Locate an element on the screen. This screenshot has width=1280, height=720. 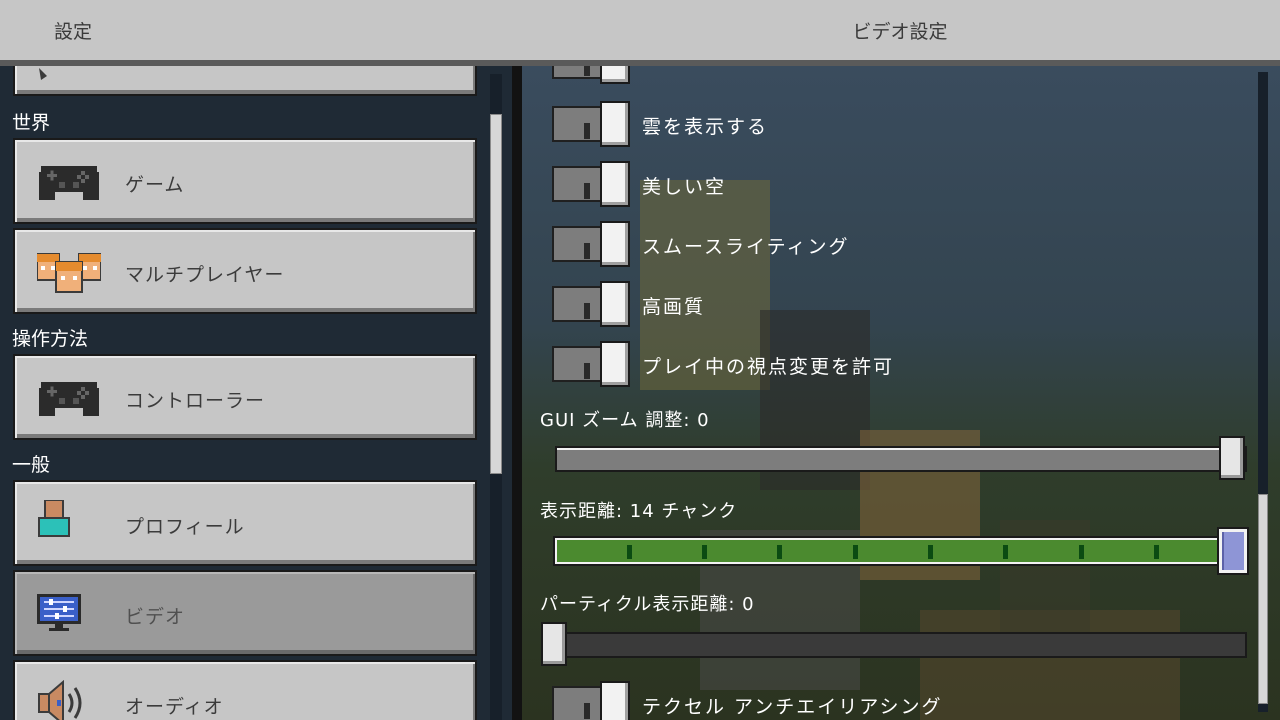
toggle-smooth-lighting is located at coordinates (591, 244).